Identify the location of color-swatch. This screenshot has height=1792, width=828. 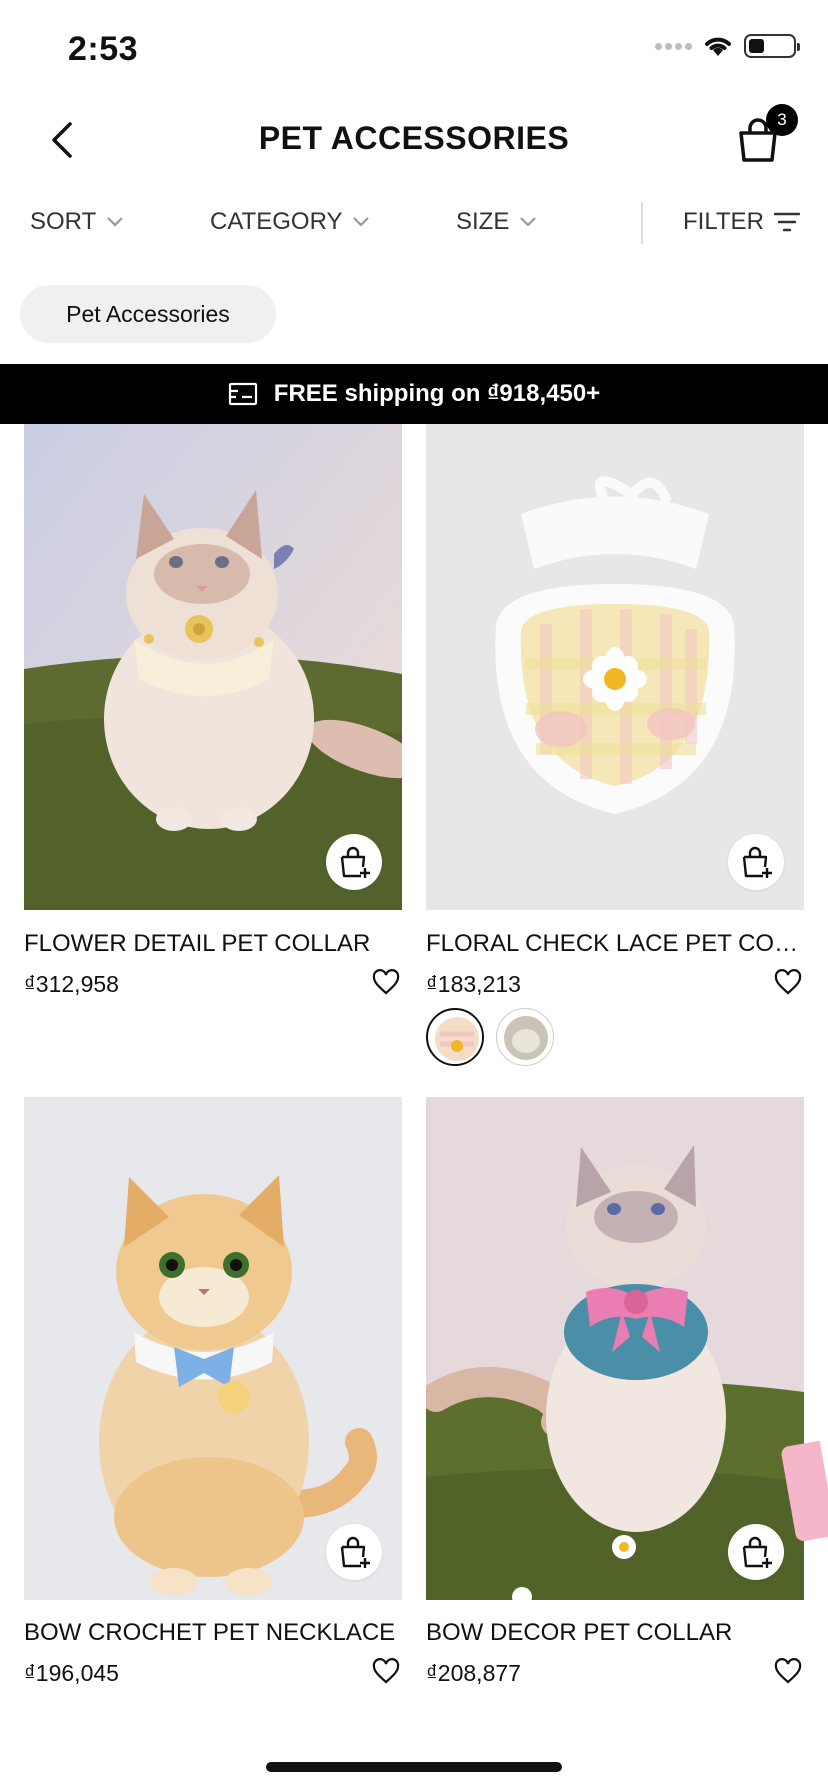
(525, 1037).